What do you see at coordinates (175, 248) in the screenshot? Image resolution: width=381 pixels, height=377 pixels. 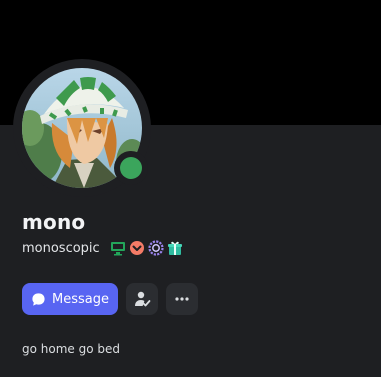 I see `gift-icon` at bounding box center [175, 248].